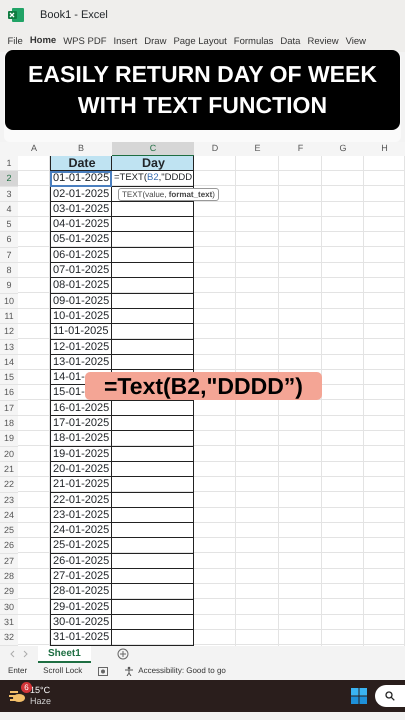  What do you see at coordinates (9, 362) in the screenshot?
I see `row-number: 14` at bounding box center [9, 362].